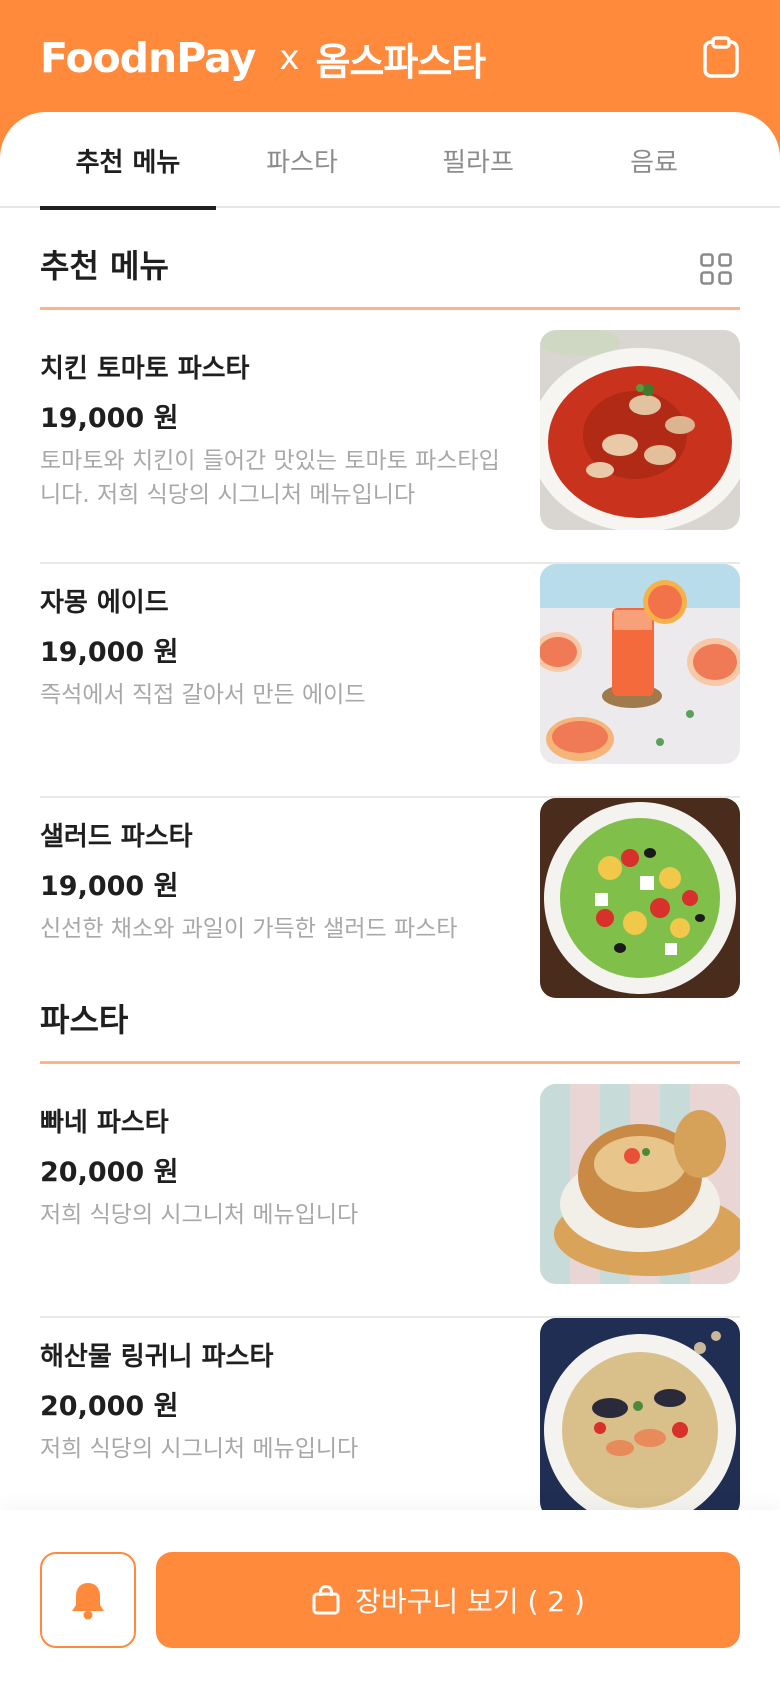 Image resolution: width=780 pixels, height=1688 pixels. Describe the element at coordinates (640, 430) in the screenshot. I see `tomato-pasta-photo` at that location.